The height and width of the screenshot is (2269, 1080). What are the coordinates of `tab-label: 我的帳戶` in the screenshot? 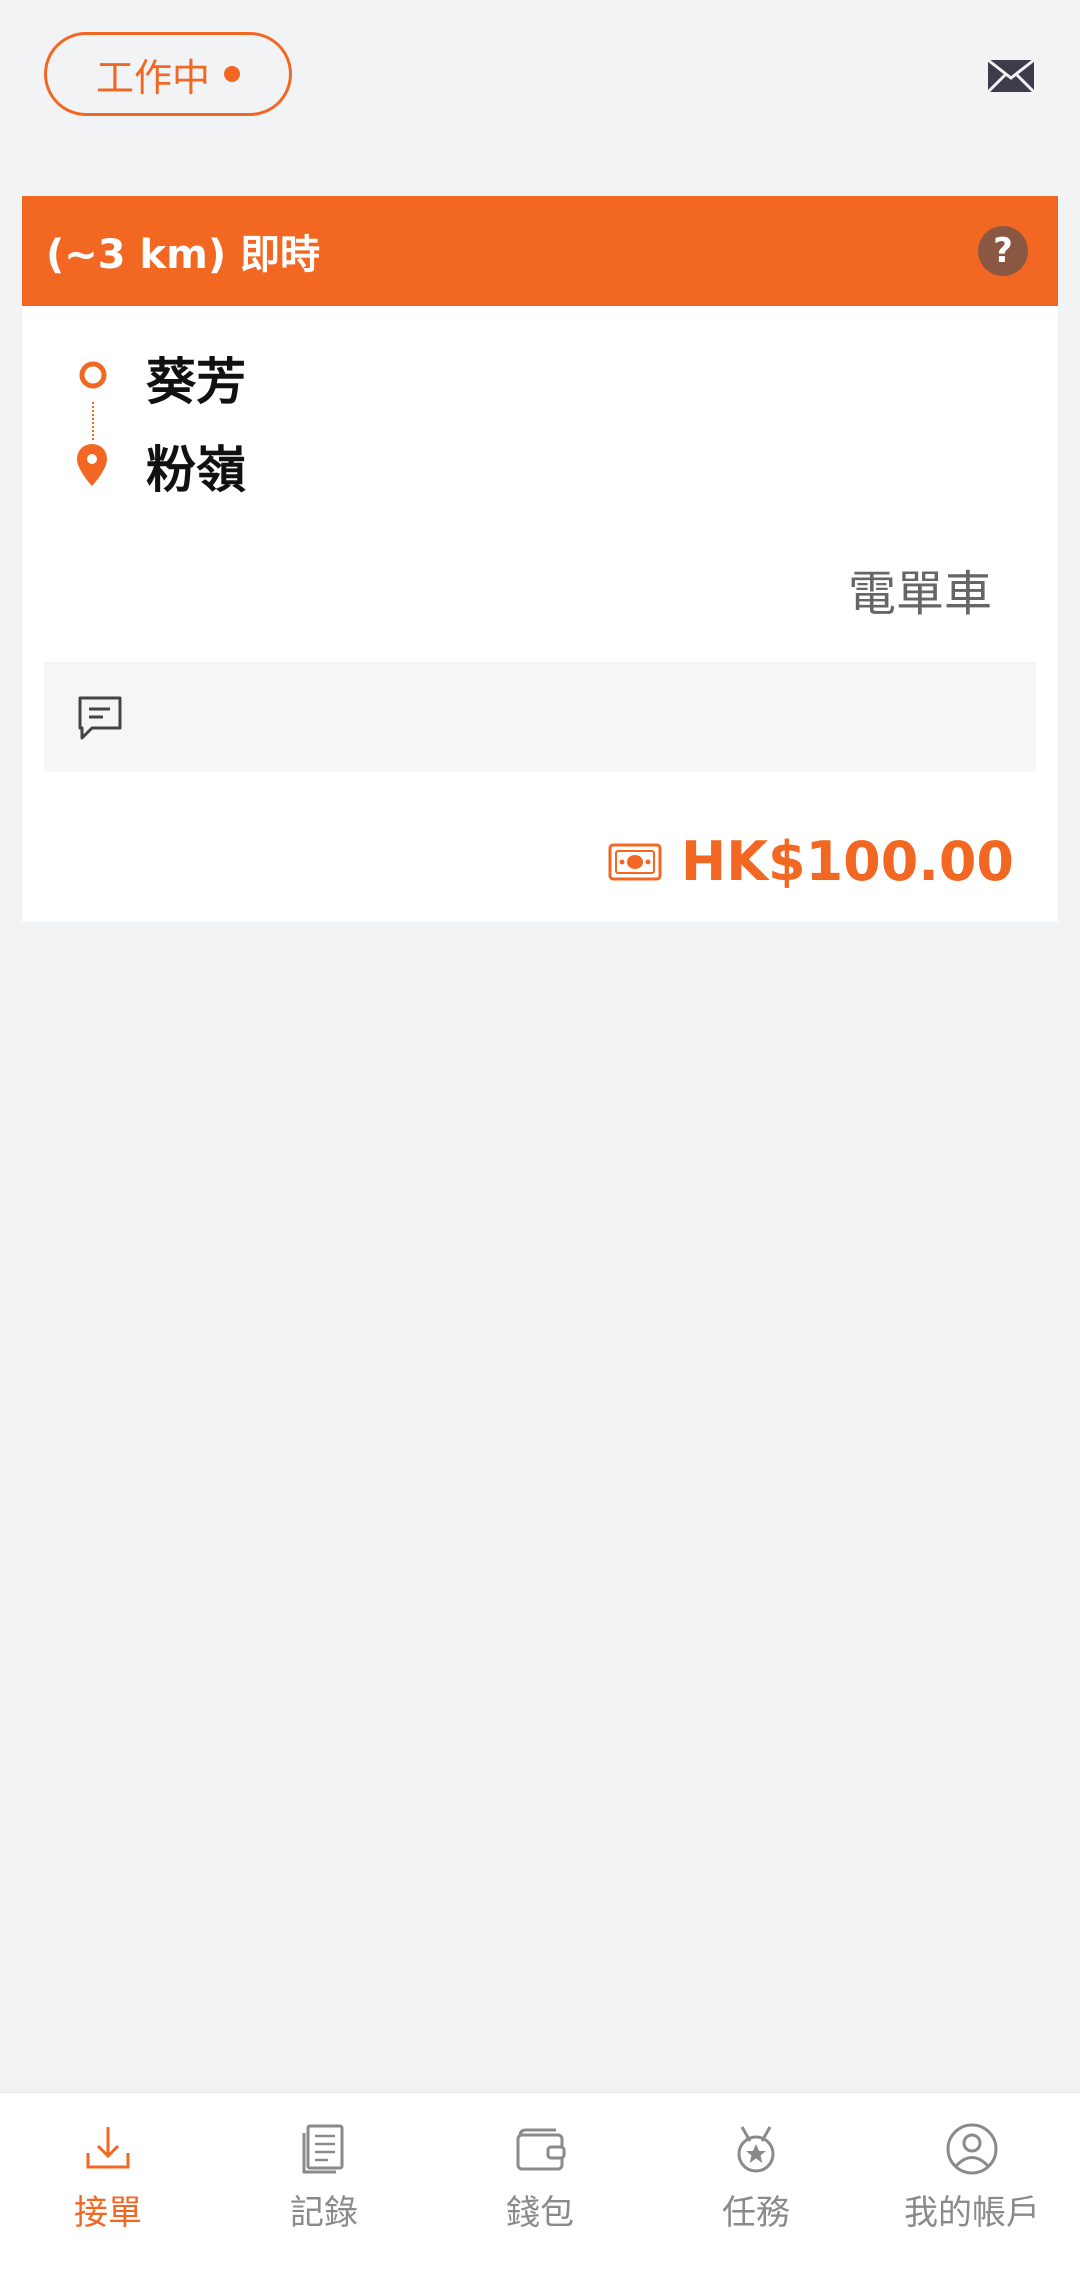 It's located at (972, 2213).